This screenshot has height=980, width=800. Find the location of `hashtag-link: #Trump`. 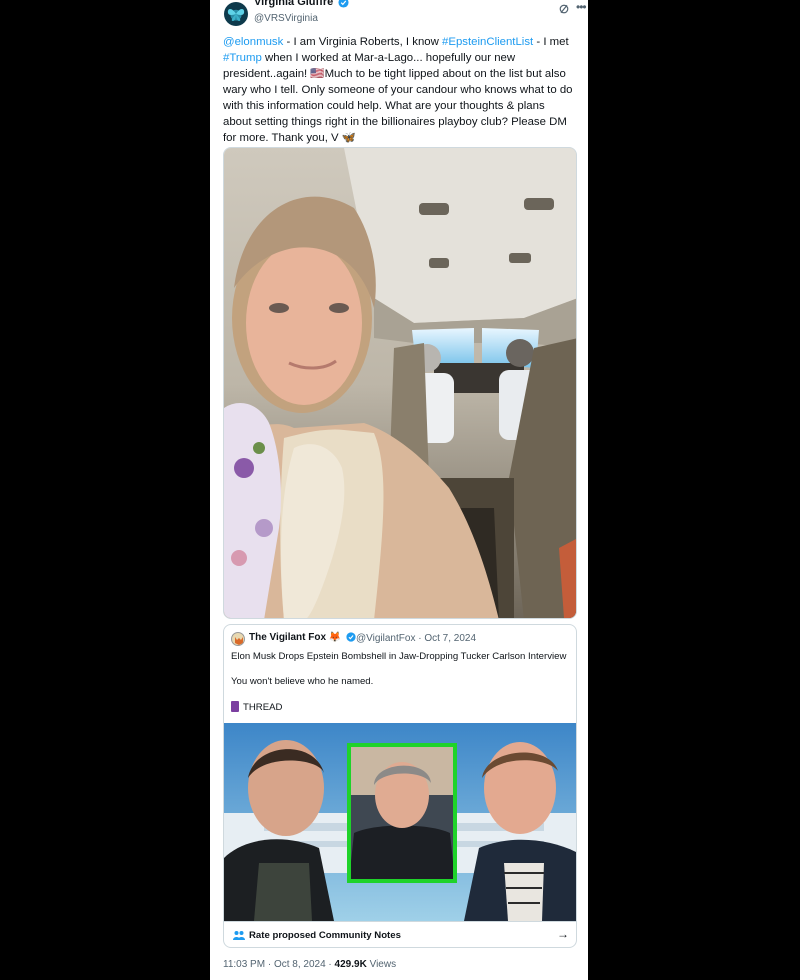

hashtag-link: #Trump is located at coordinates (242, 58).